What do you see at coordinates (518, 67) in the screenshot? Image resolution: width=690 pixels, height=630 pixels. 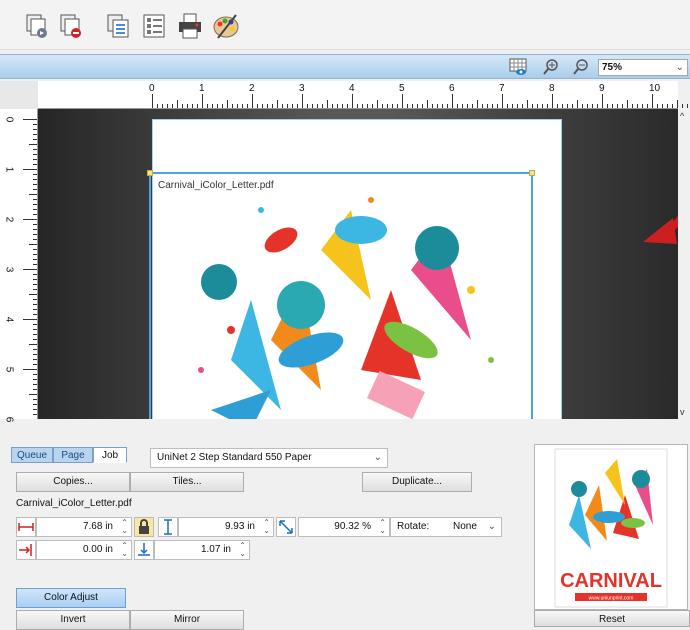 I see `grid-view-icon` at bounding box center [518, 67].